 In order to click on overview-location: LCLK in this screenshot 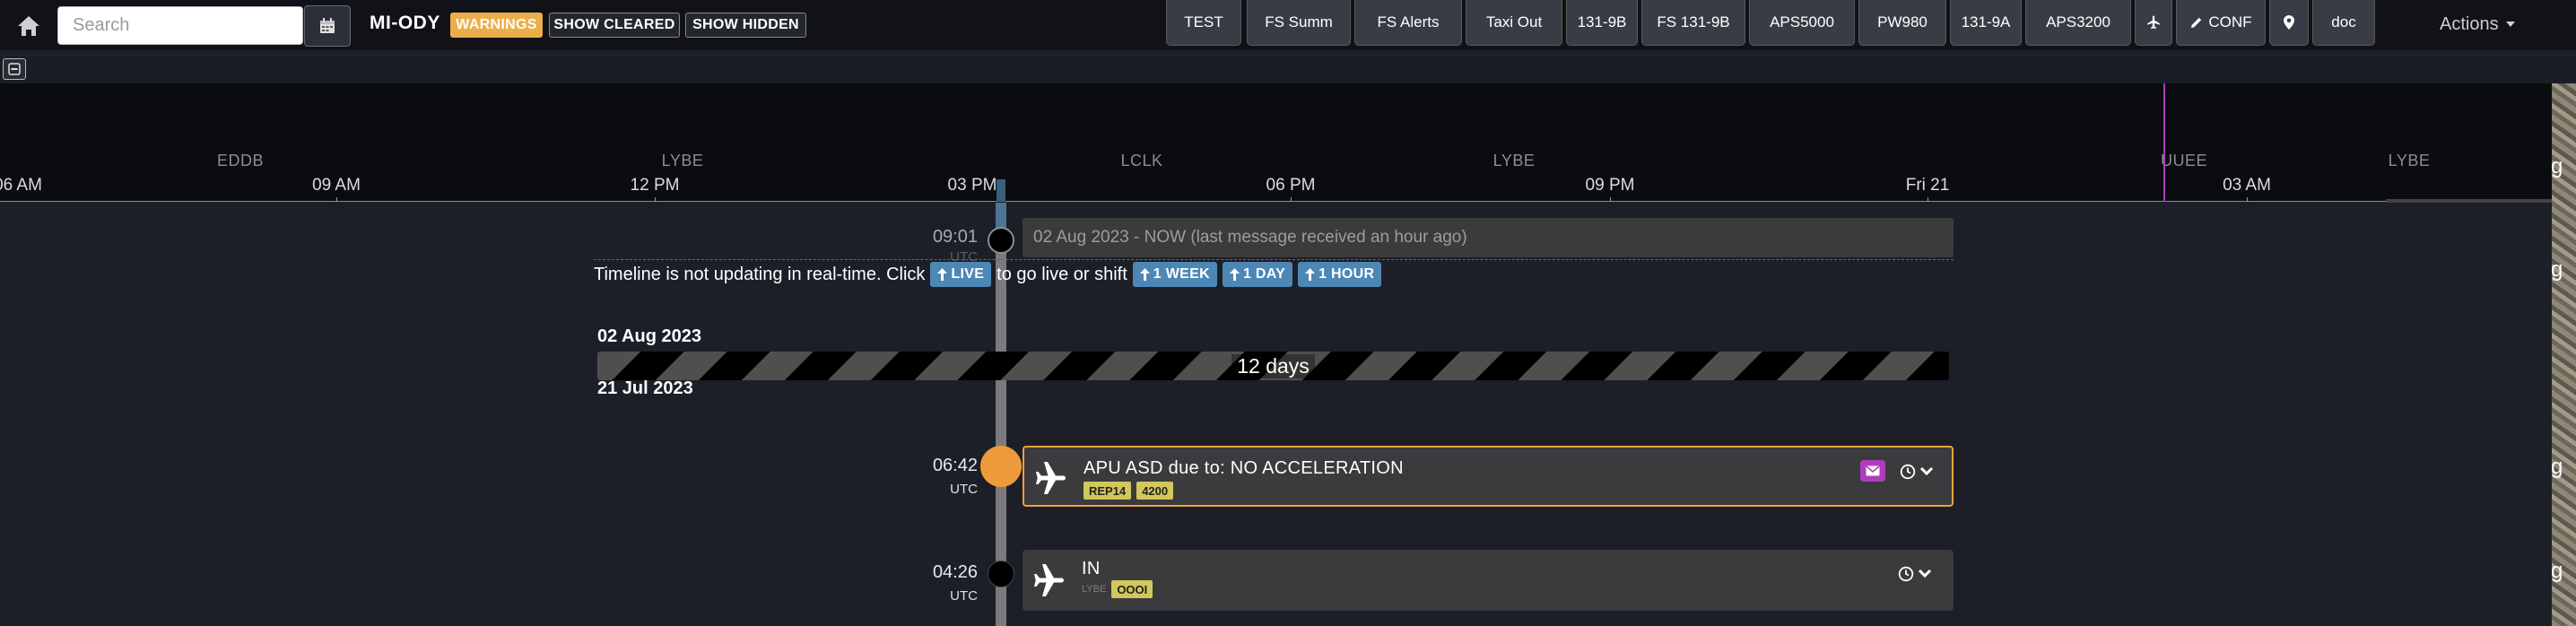, I will do `click(1141, 161)`.